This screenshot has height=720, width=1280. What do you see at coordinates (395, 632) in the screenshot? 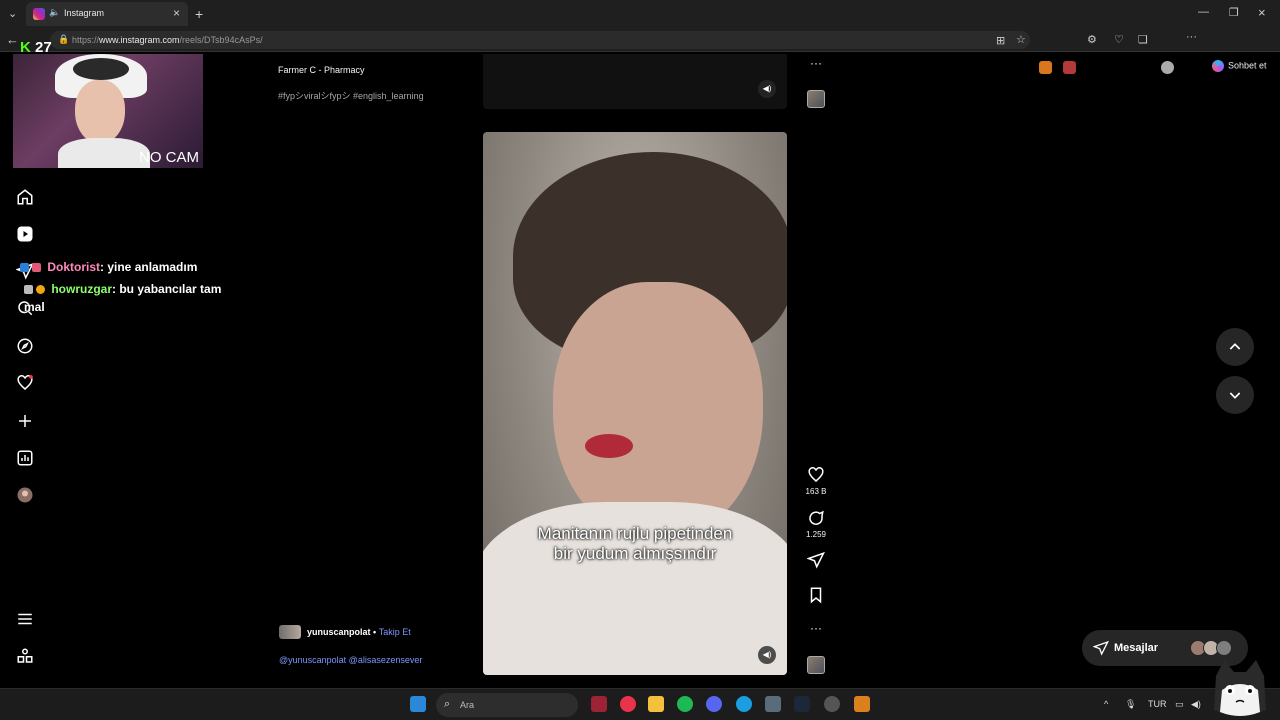
I see `follow-button: Takip Et` at bounding box center [395, 632].